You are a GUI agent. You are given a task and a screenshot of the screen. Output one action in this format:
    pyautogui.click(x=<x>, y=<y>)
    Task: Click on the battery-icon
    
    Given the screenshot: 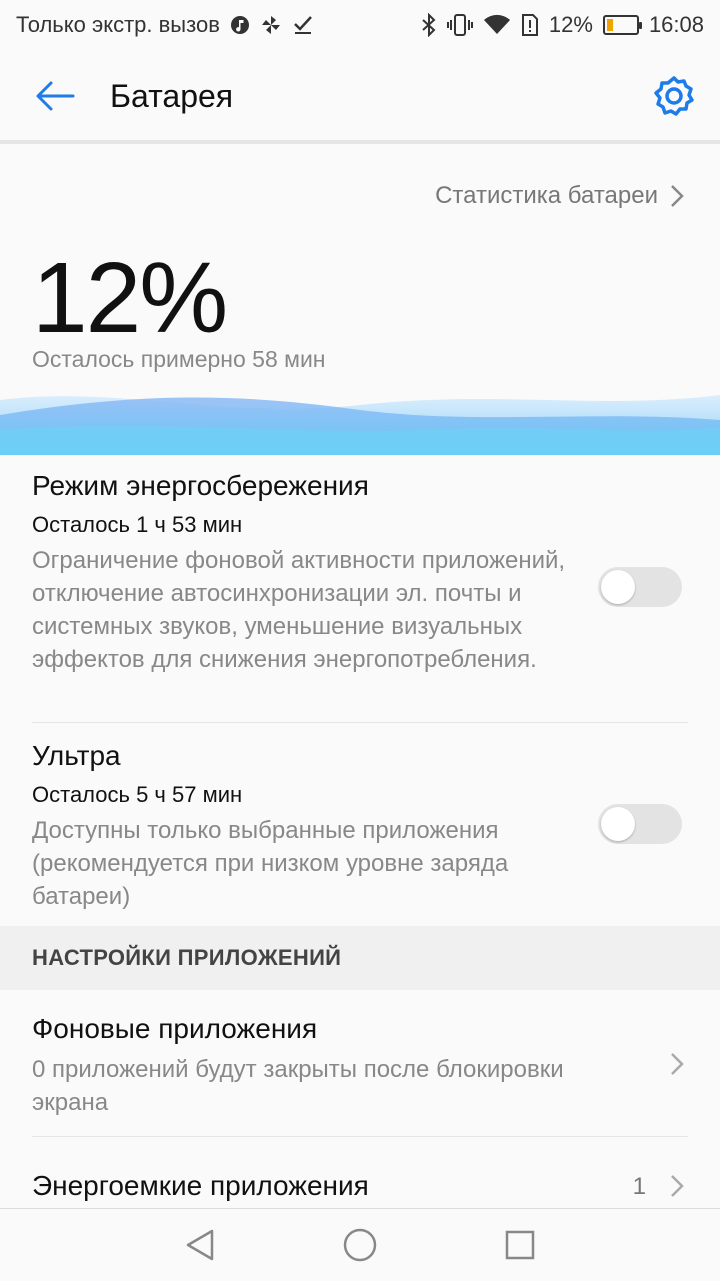 What is the action you would take?
    pyautogui.click(x=622, y=25)
    